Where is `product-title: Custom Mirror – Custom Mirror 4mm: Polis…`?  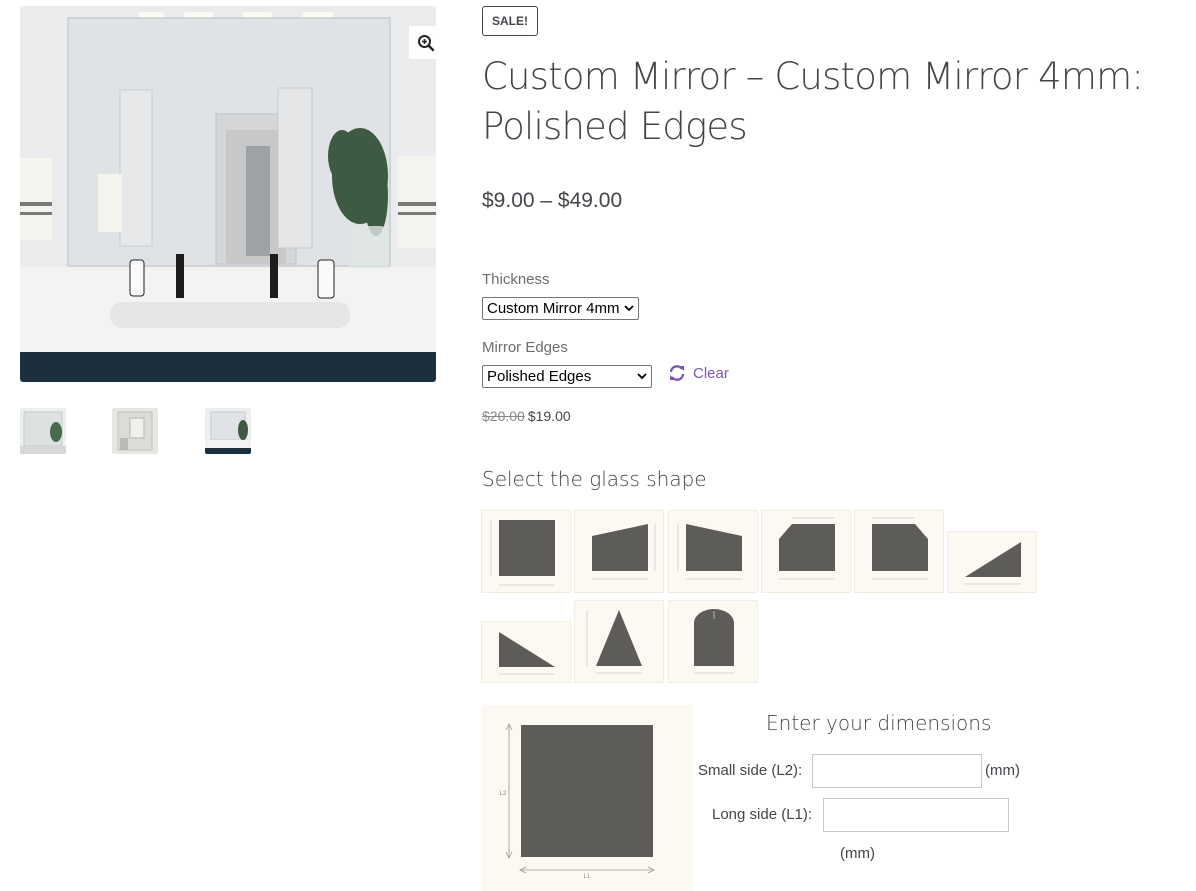
product-title: Custom Mirror – Custom Mirror 4mm: Polis… is located at coordinates (813, 101).